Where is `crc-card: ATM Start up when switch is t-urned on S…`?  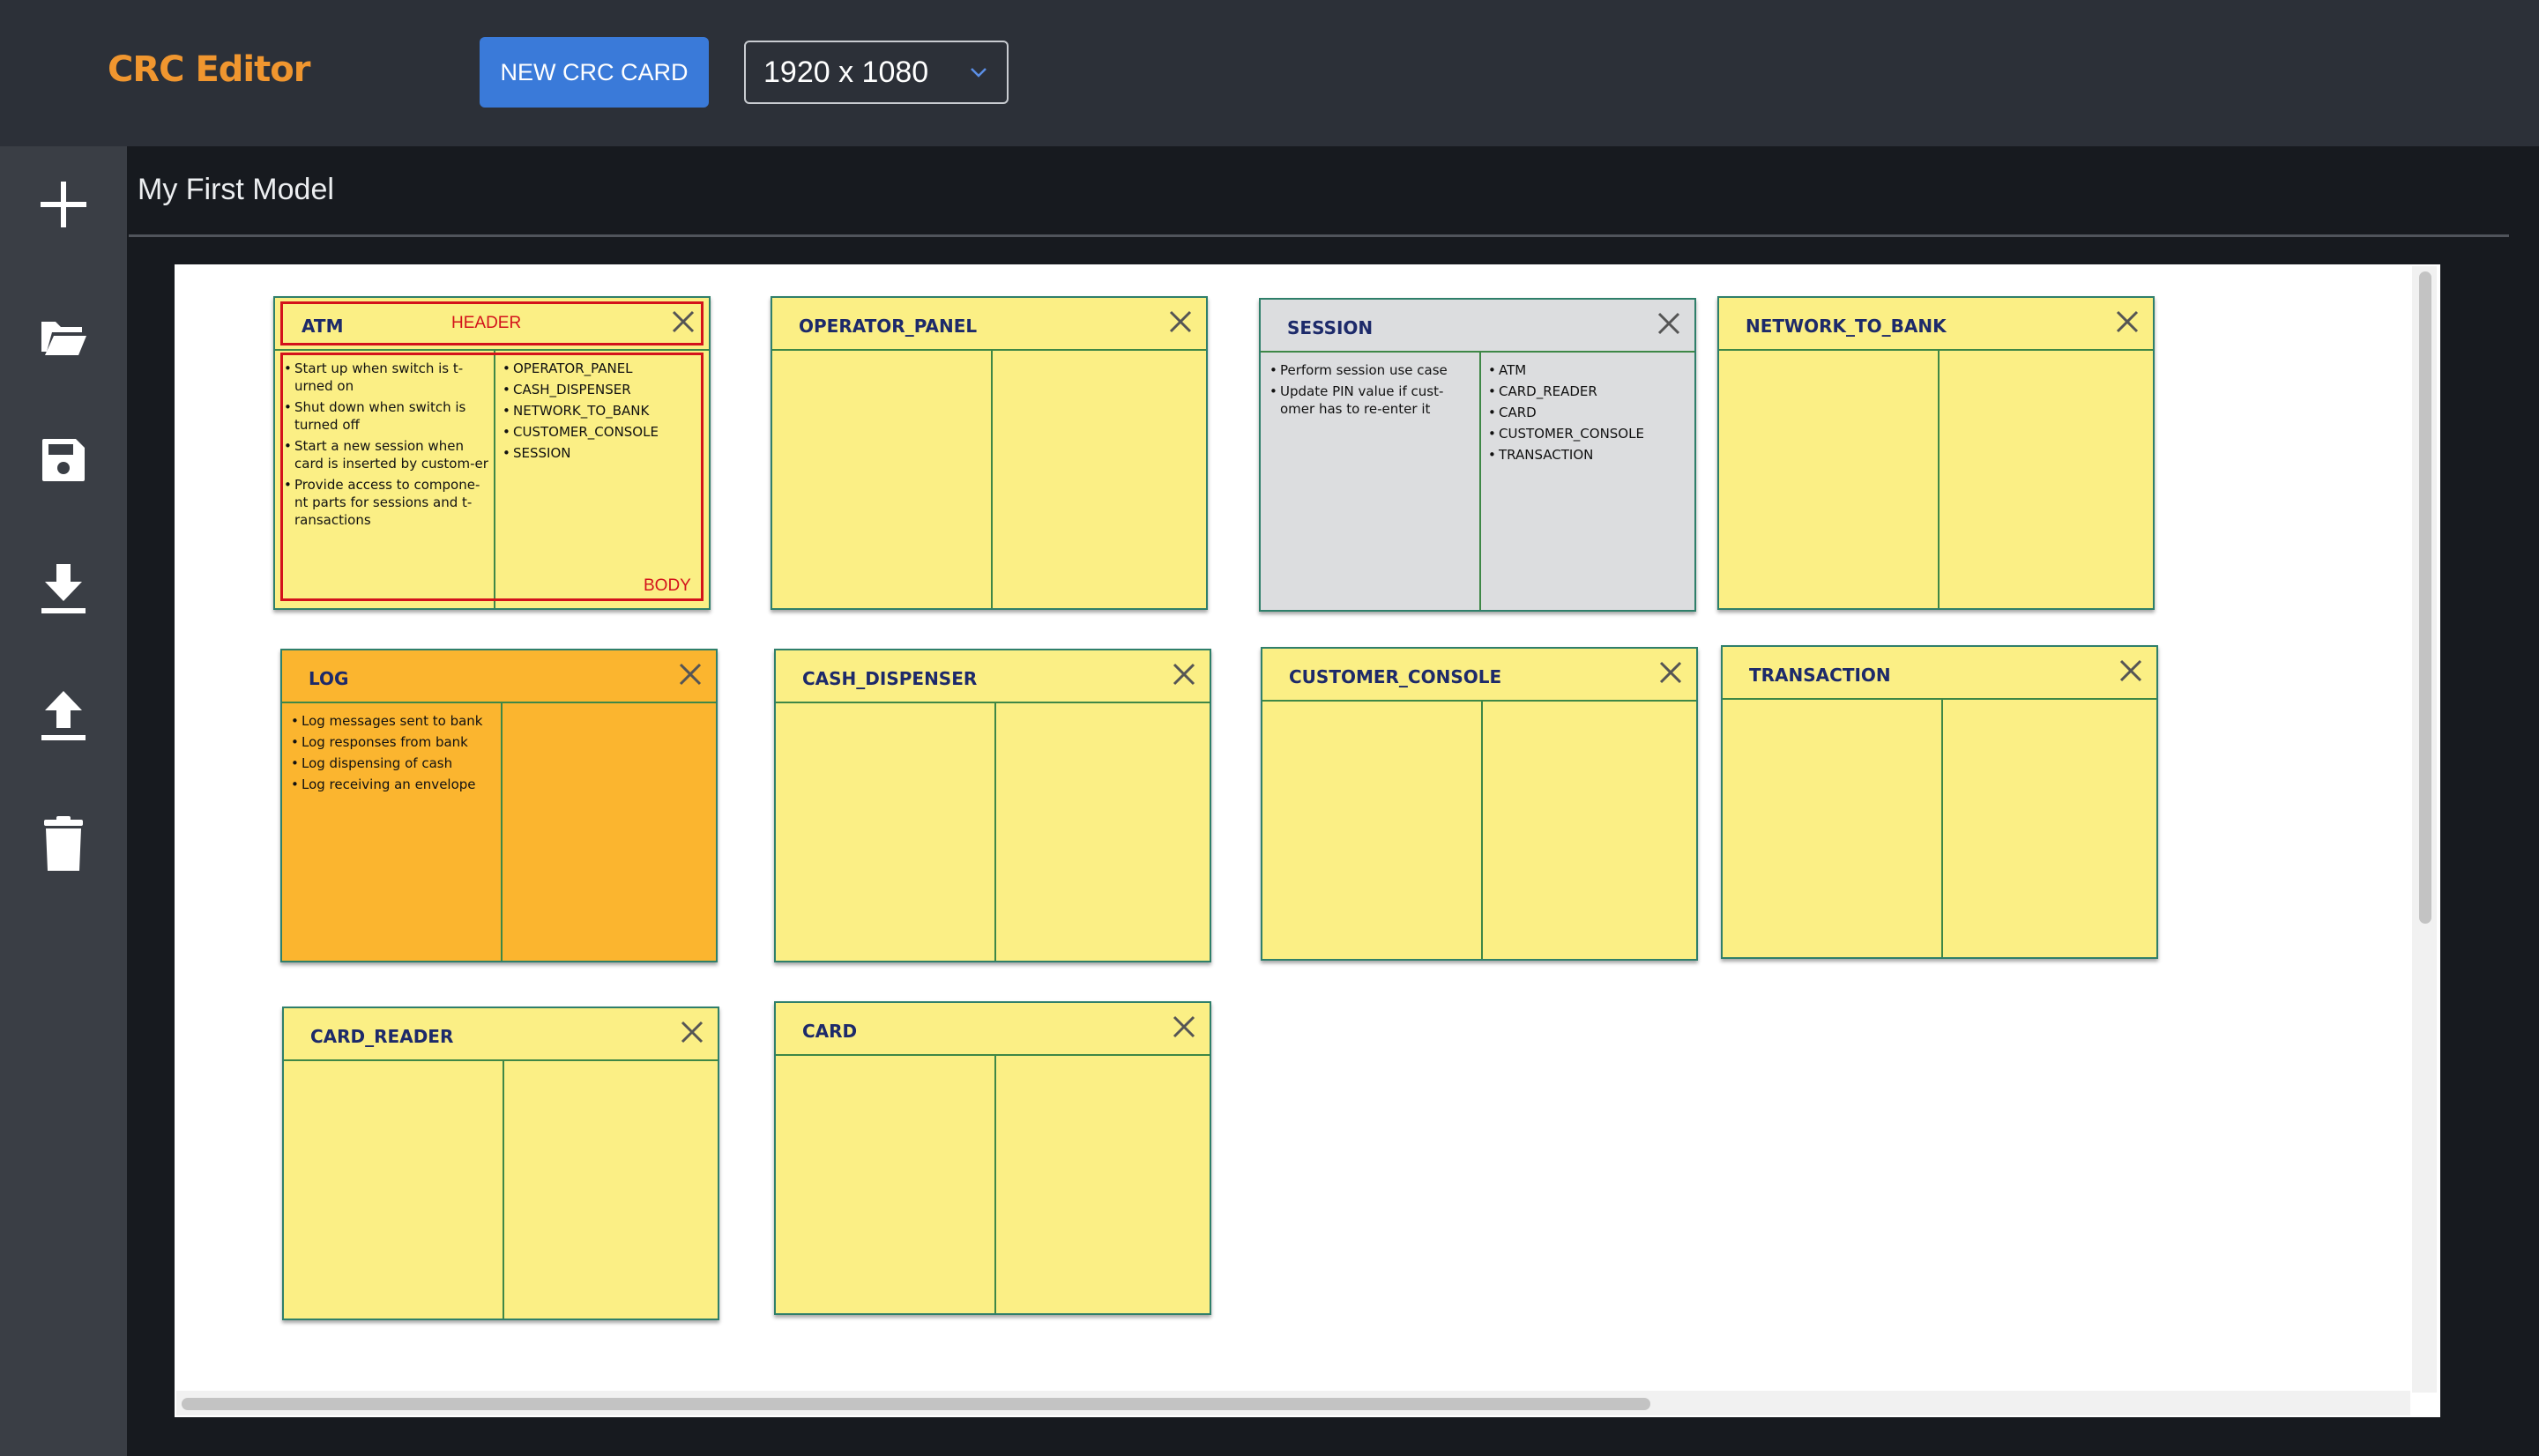
crc-card: ATM Start up when switch is t-urned on S… is located at coordinates (492, 453).